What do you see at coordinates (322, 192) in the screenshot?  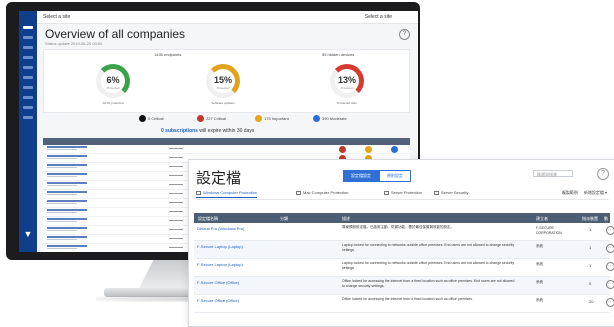 I see `tab-mac-protection: Mac Computer Protection` at bounding box center [322, 192].